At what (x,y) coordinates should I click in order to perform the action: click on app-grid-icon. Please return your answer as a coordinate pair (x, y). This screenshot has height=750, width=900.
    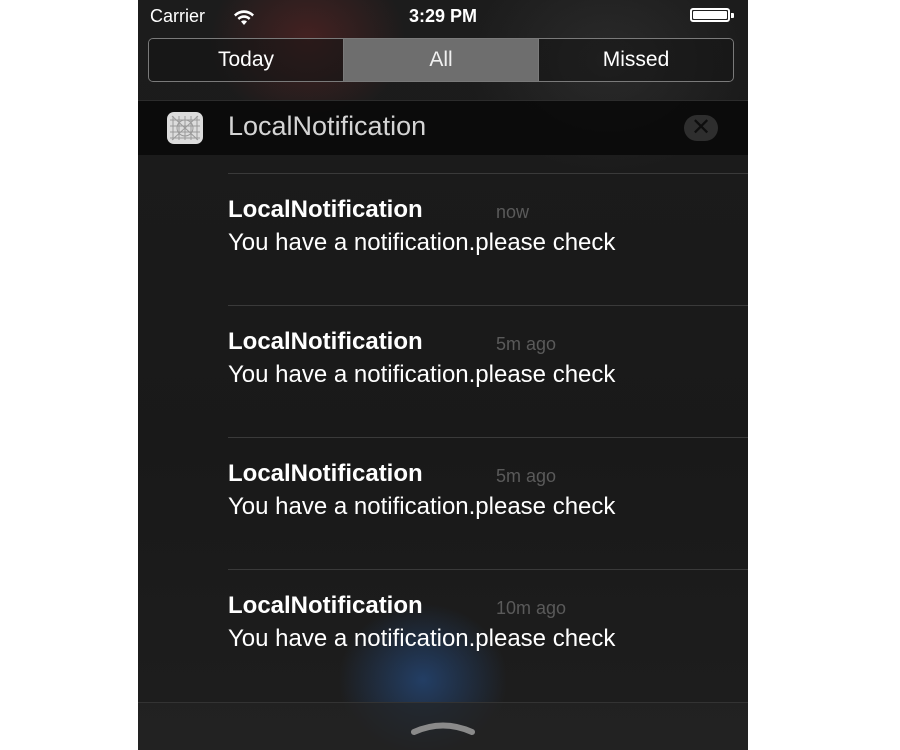
    Looking at the image, I should click on (185, 128).